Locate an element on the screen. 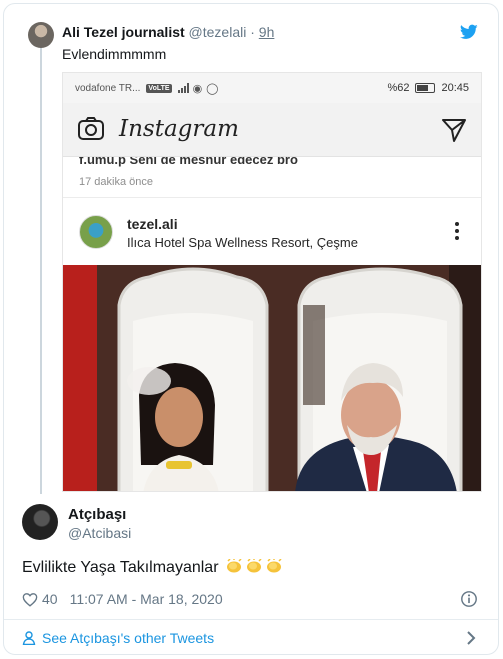 This screenshot has height=659, width=503. thread-line is located at coordinates (41, 270).